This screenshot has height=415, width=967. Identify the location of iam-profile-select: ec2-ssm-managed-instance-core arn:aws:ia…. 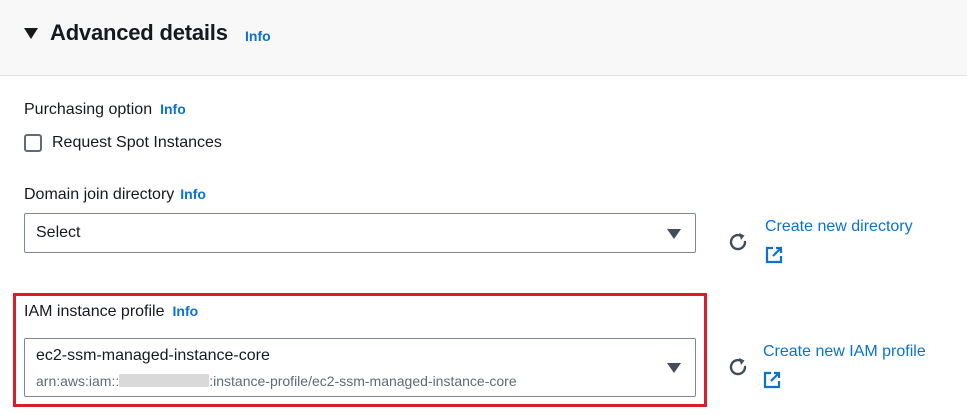
(360, 367).